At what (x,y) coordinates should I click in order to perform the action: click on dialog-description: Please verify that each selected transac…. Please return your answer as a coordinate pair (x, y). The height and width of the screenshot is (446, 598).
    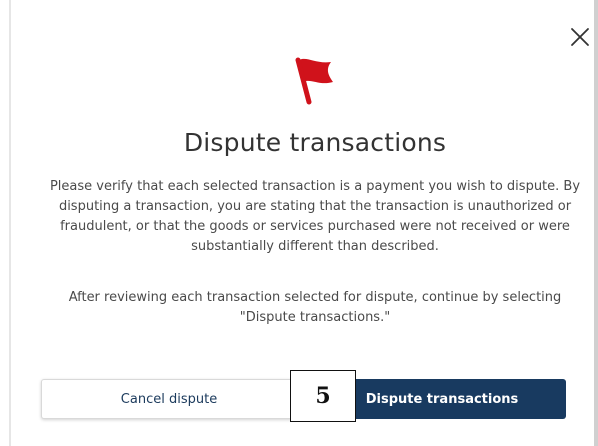
    Looking at the image, I should click on (315, 216).